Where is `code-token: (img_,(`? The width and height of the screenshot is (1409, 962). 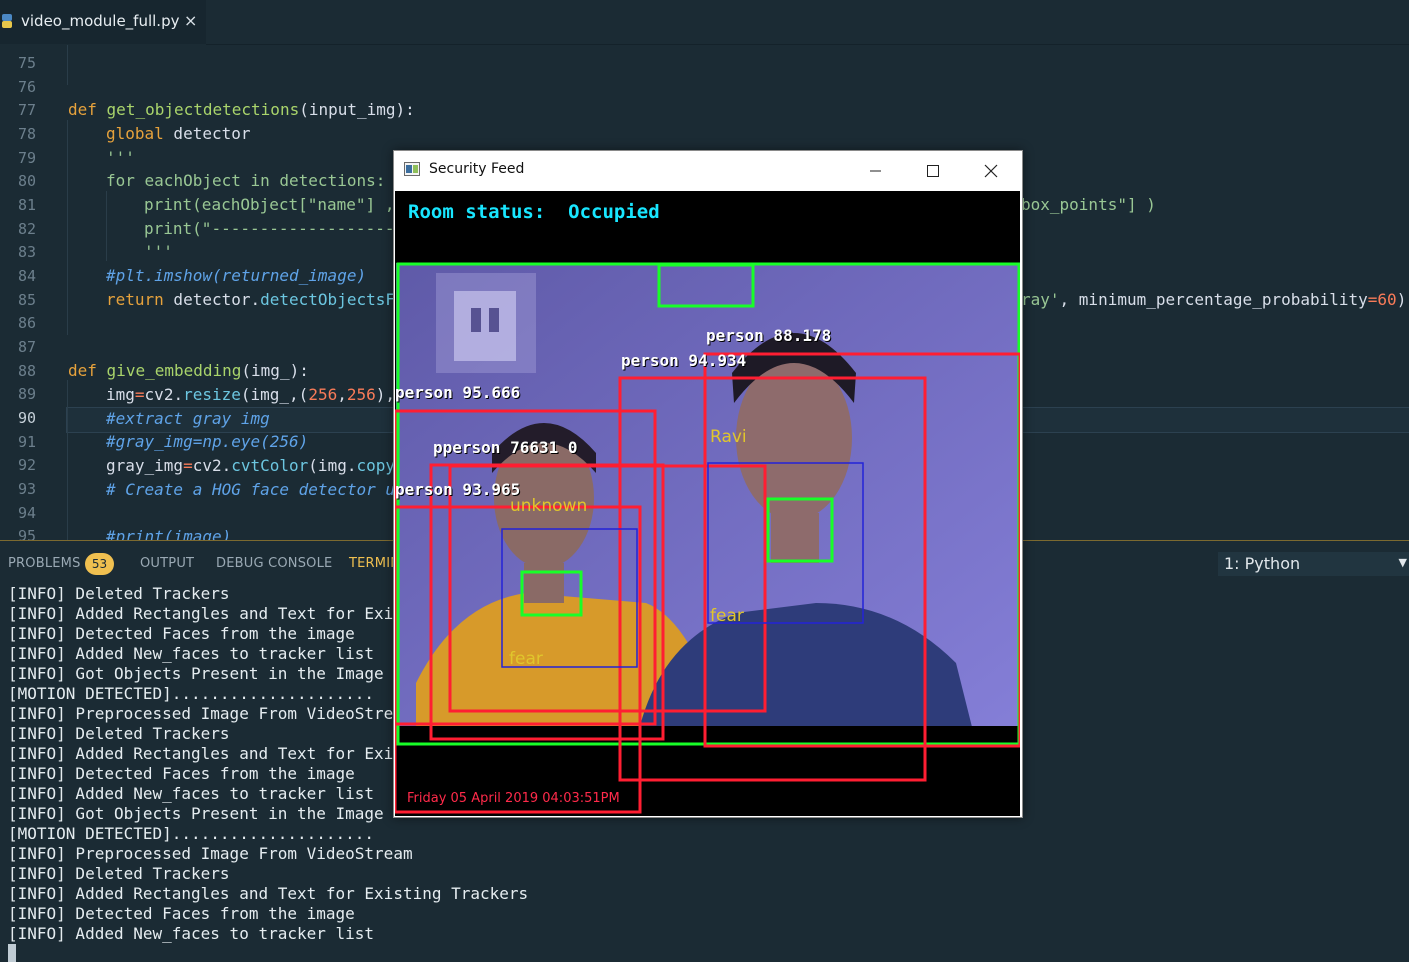
code-token: (img_,( is located at coordinates (274, 394).